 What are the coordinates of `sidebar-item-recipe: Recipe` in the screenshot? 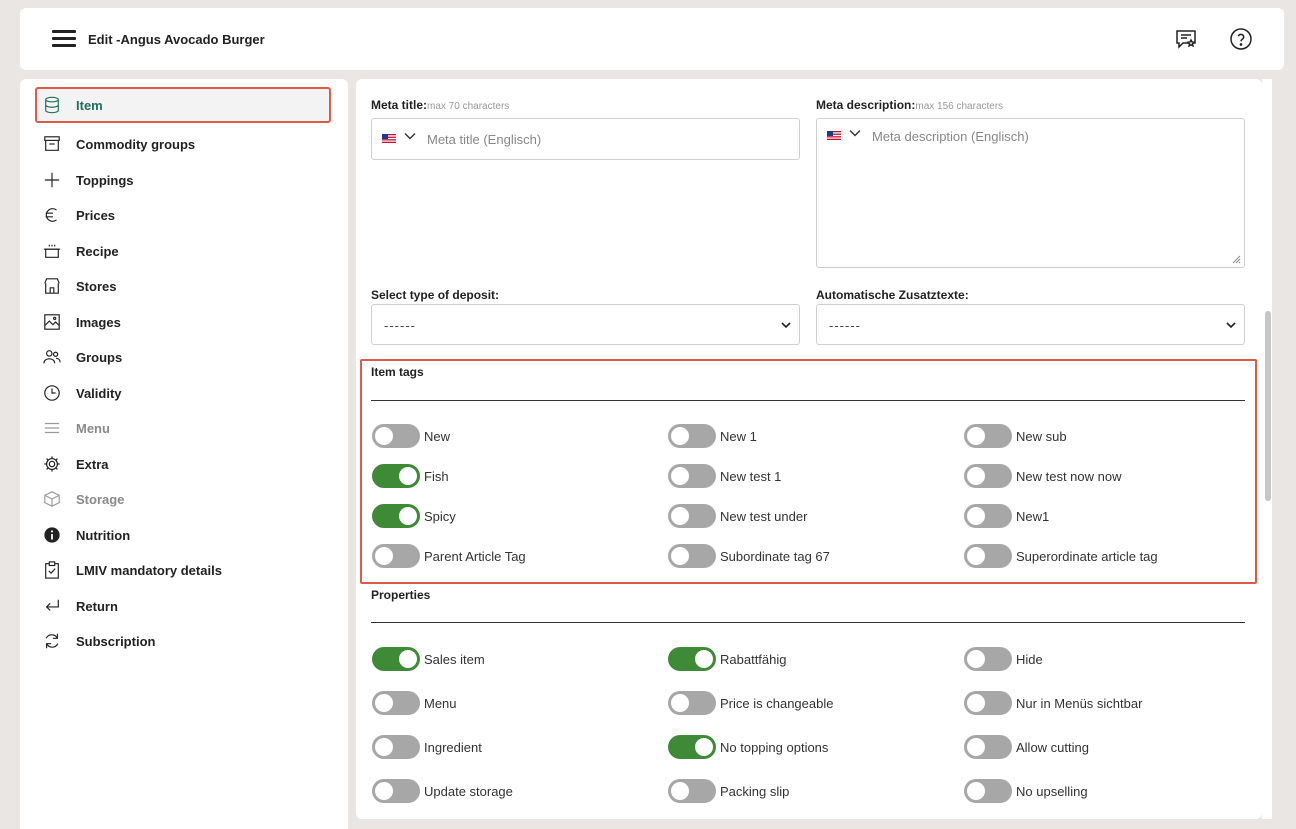 It's located at (187, 251).